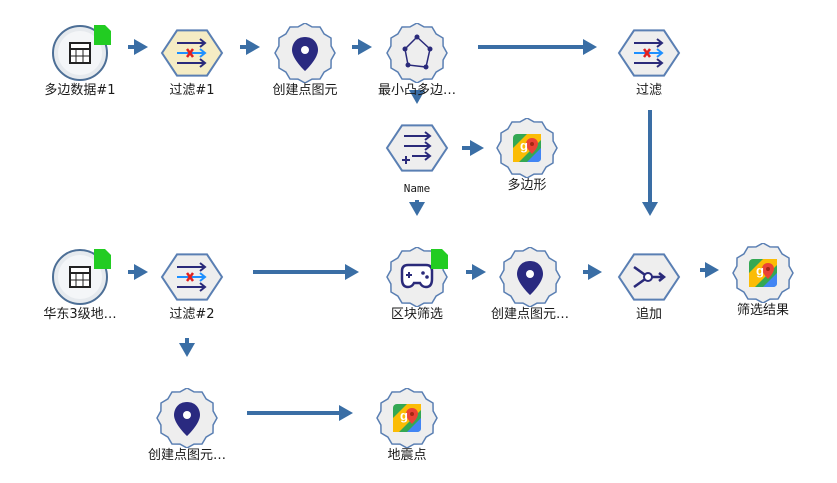 This screenshot has height=483, width=837. I want to click on node-n6: Name, so click(417, 156).